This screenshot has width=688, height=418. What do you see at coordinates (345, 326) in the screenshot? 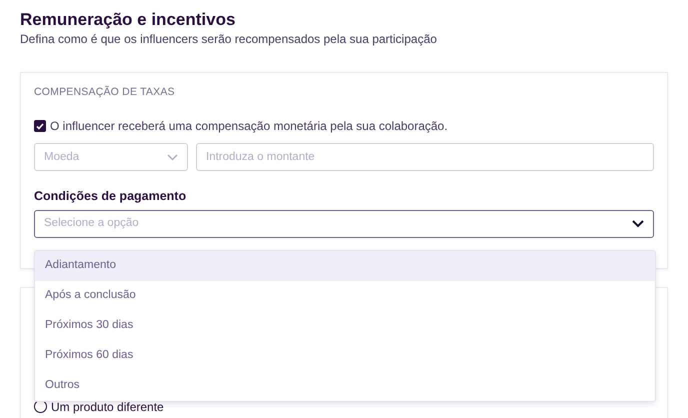
I see `dropdown-option: Próximos 30 dias` at bounding box center [345, 326].